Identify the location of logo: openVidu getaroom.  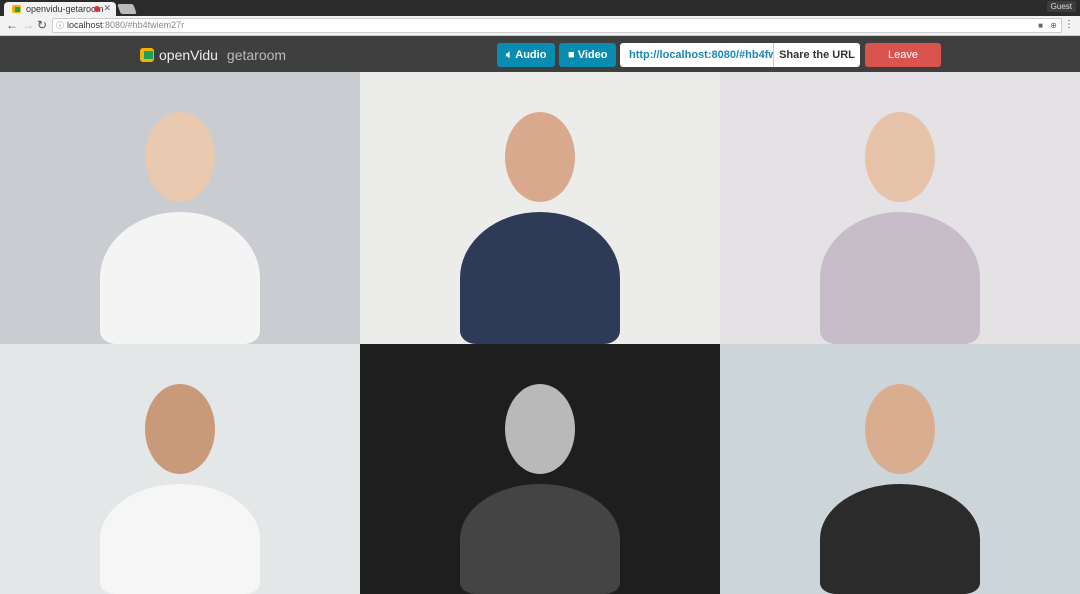
(213, 55).